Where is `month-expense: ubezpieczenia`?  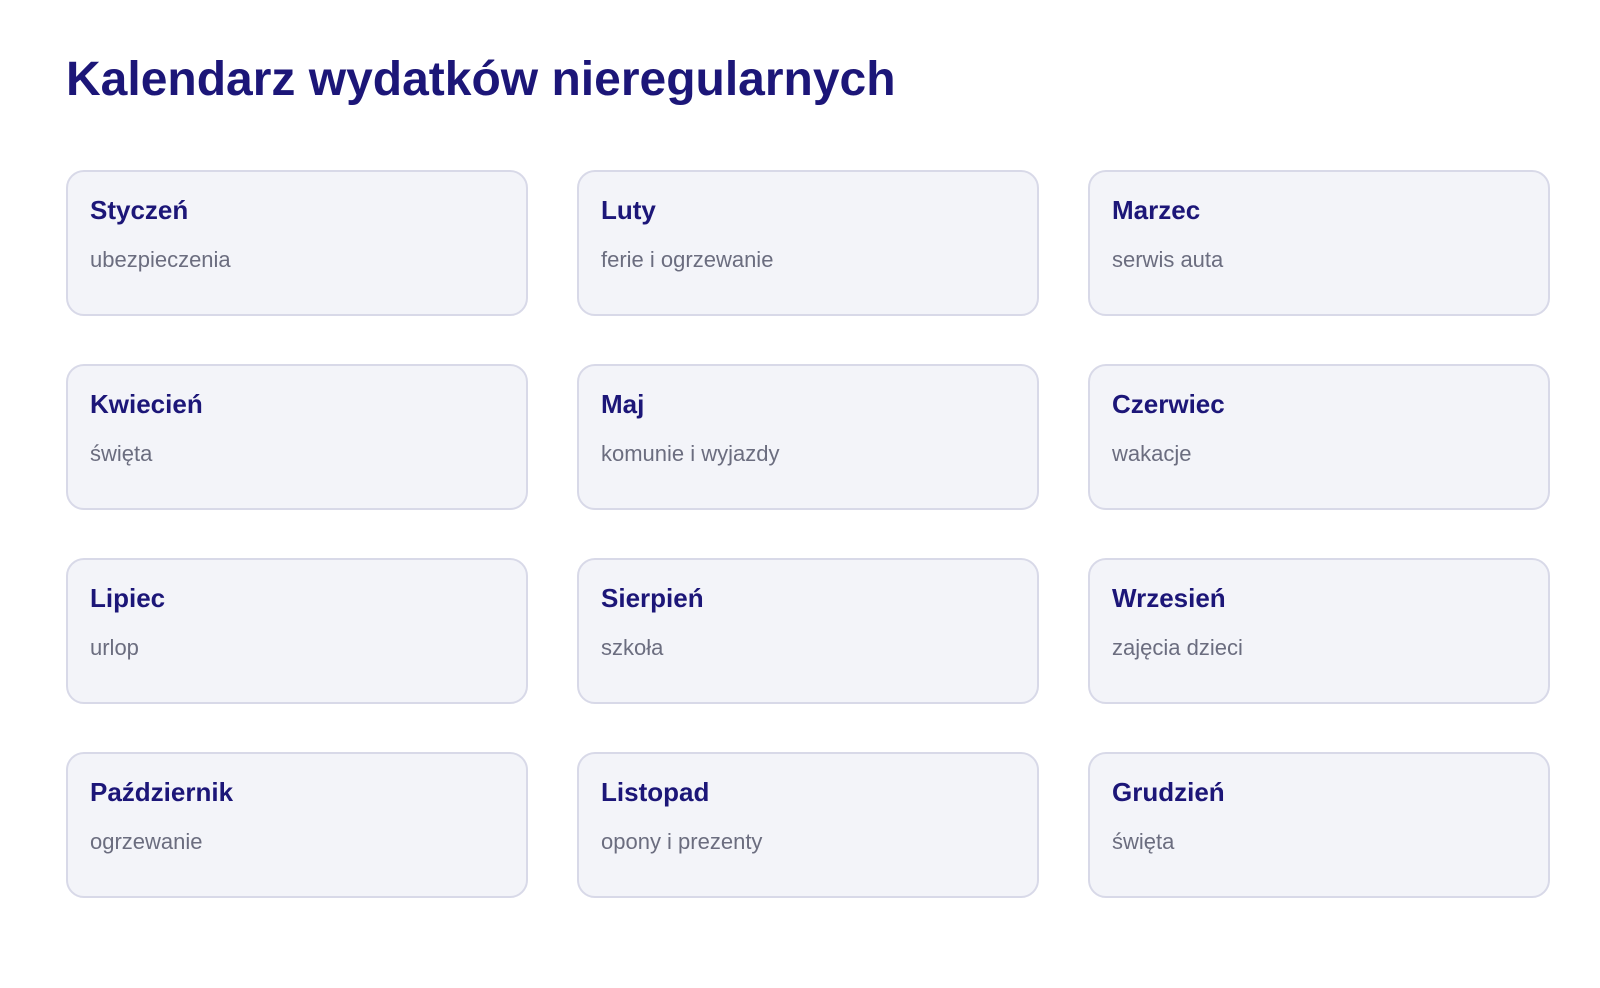 month-expense: ubezpieczenia is located at coordinates (160, 259).